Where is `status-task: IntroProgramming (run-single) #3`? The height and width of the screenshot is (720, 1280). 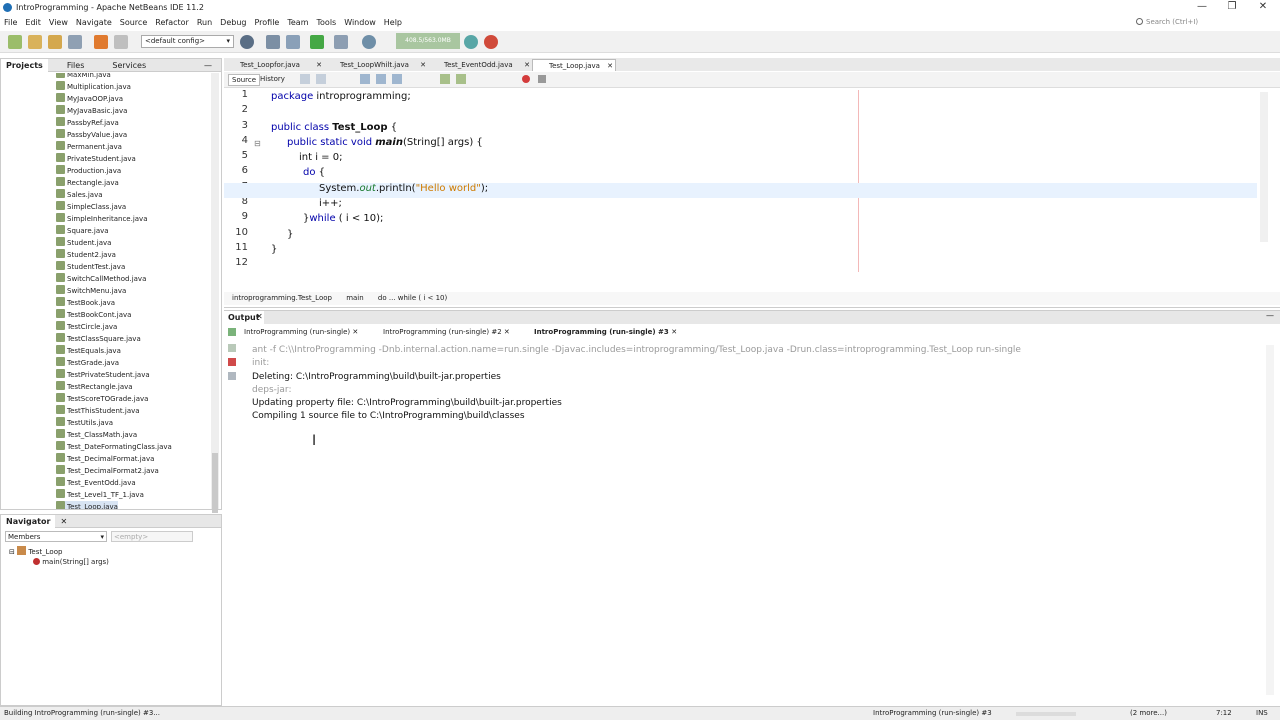
status-task: IntroProgramming (run-single) #3 is located at coordinates (932, 713).